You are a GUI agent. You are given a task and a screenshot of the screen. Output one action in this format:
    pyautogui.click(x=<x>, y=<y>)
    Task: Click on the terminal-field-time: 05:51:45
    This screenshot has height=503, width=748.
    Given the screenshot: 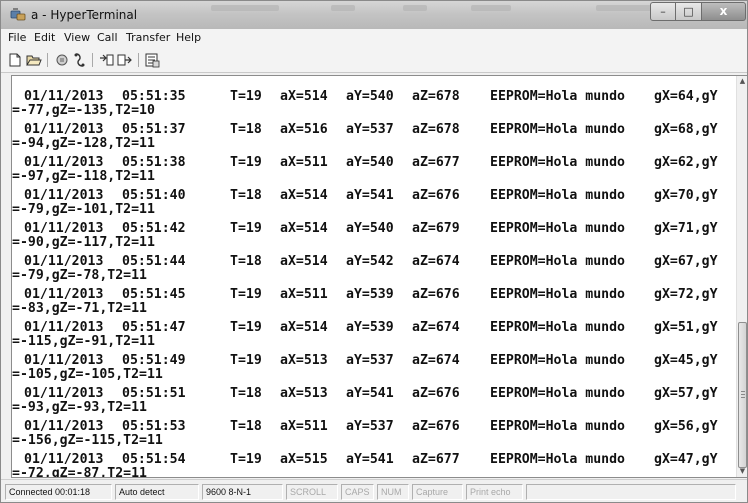 What is the action you would take?
    pyautogui.click(x=154, y=294)
    